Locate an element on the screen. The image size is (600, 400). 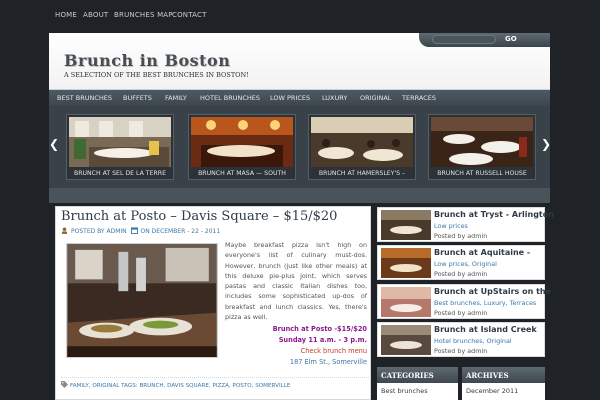
slider-footer-bar is located at coordinates (299, 195).